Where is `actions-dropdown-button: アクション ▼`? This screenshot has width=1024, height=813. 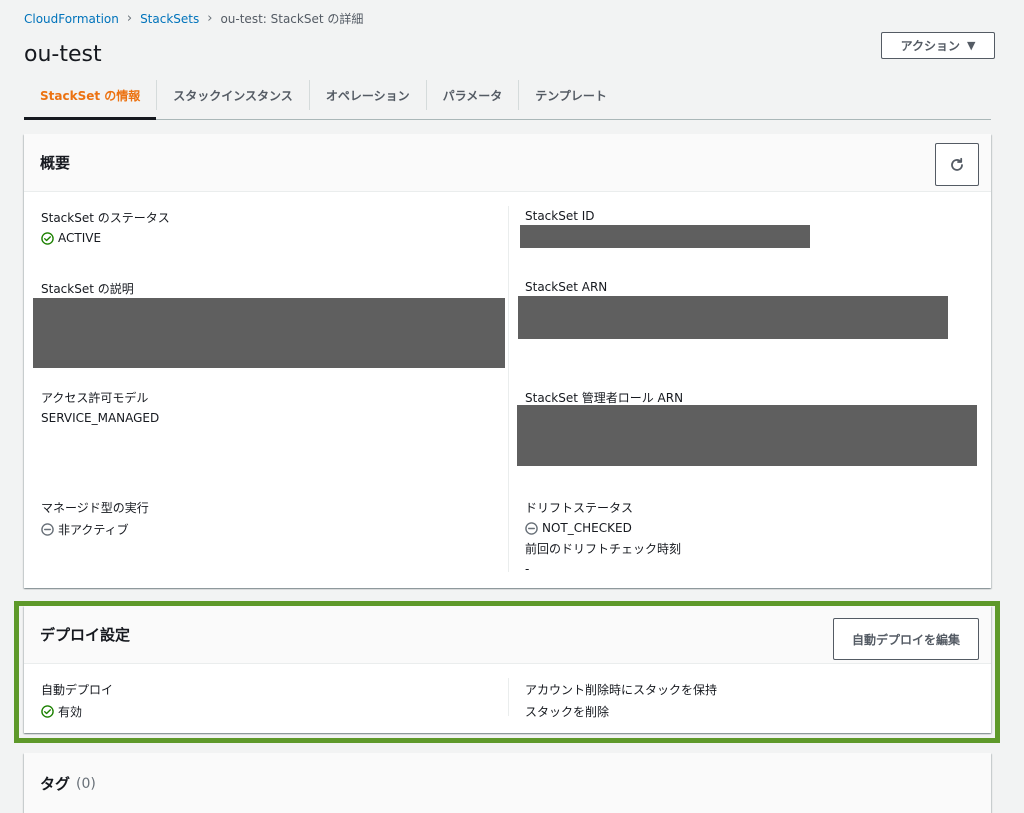 actions-dropdown-button: アクション ▼ is located at coordinates (938, 45).